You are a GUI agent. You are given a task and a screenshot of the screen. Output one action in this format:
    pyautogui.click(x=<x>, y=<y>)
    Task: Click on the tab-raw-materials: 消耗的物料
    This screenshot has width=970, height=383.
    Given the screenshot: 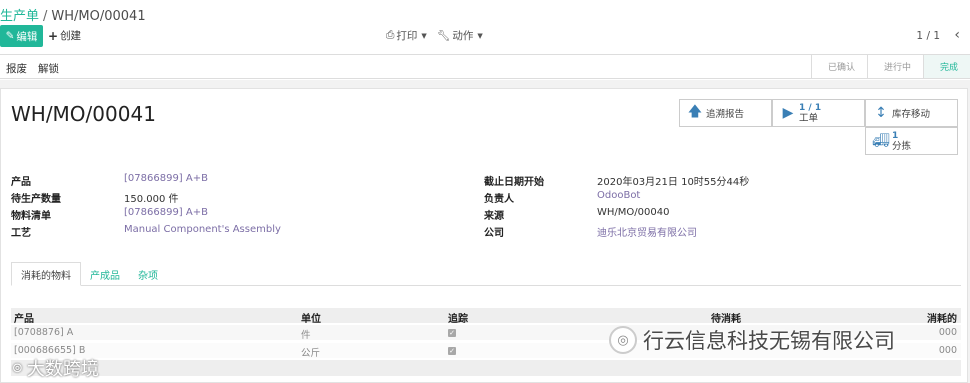 What is the action you would take?
    pyautogui.click(x=46, y=274)
    